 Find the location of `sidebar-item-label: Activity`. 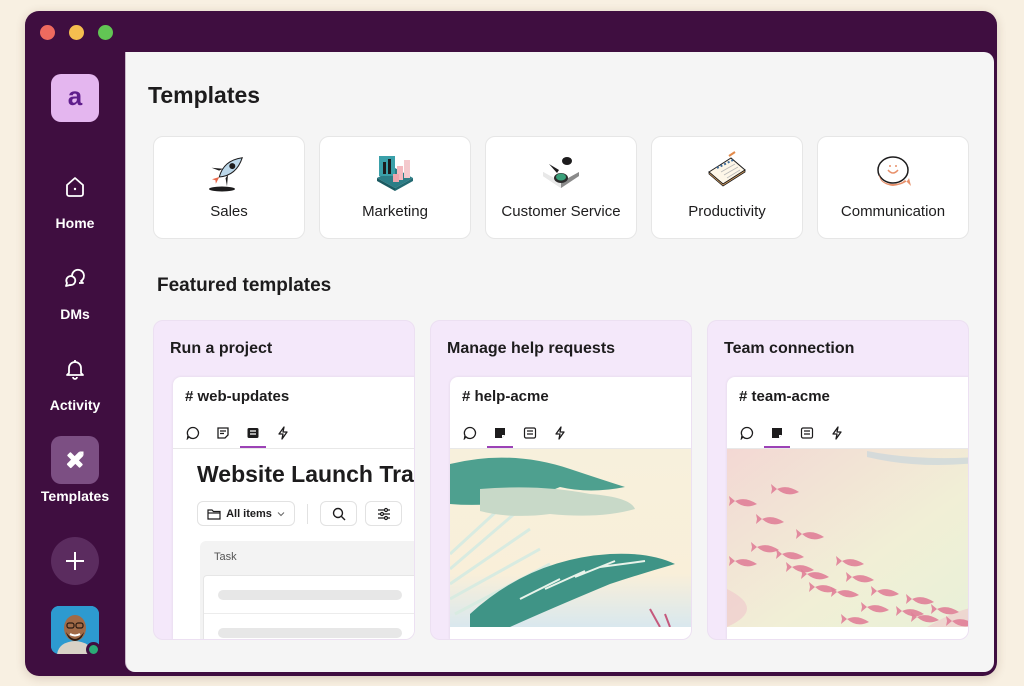

sidebar-item-label: Activity is located at coordinates (75, 405).